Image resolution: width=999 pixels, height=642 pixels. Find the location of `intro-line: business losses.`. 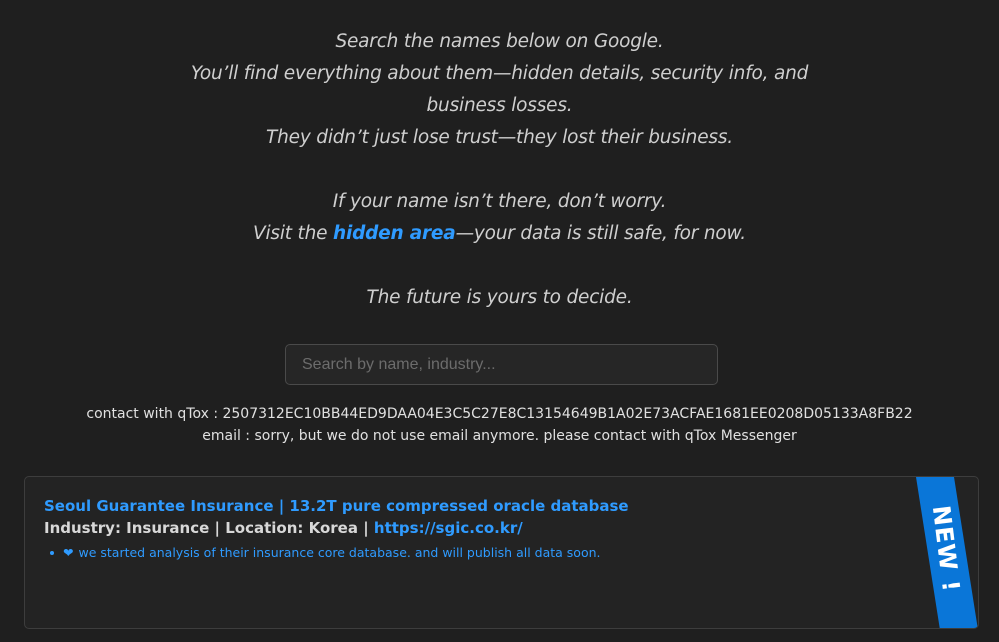

intro-line: business losses. is located at coordinates (499, 105).